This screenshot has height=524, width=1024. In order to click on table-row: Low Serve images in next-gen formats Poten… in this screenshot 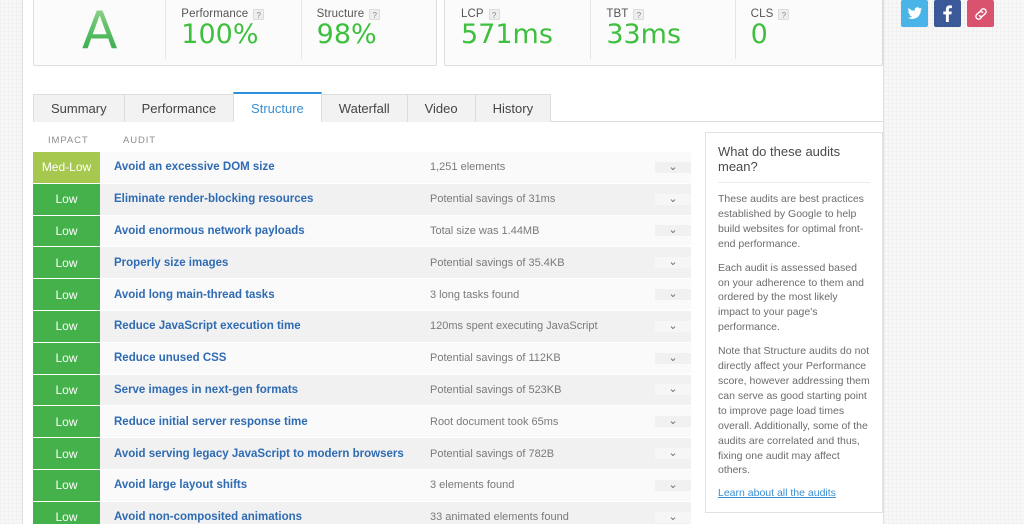, I will do `click(362, 390)`.